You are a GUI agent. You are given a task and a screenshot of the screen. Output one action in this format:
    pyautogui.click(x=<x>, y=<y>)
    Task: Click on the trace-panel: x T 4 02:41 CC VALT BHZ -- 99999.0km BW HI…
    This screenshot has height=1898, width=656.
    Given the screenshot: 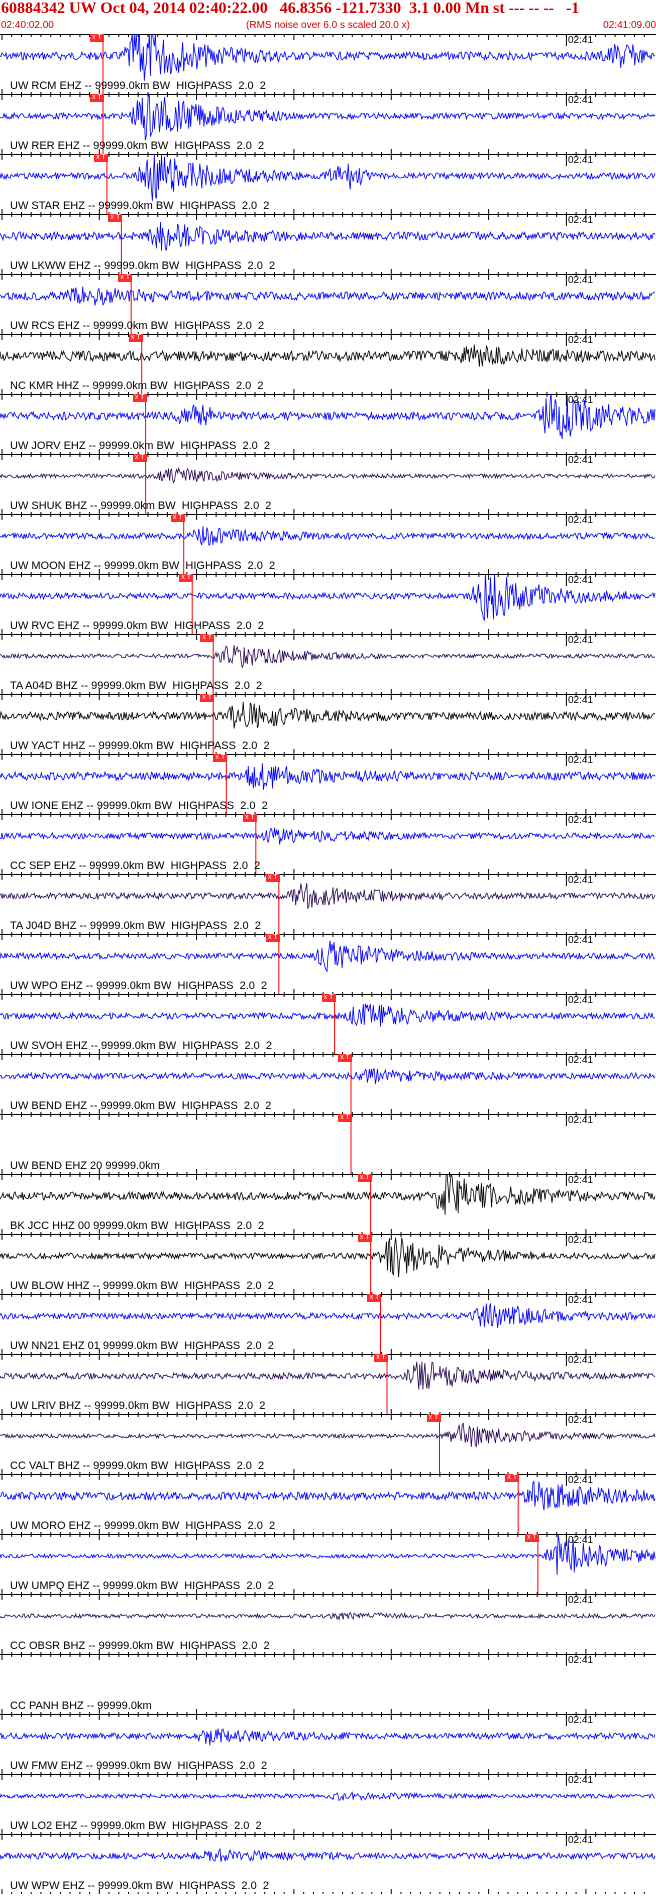 What is the action you would take?
    pyautogui.click(x=328, y=1444)
    